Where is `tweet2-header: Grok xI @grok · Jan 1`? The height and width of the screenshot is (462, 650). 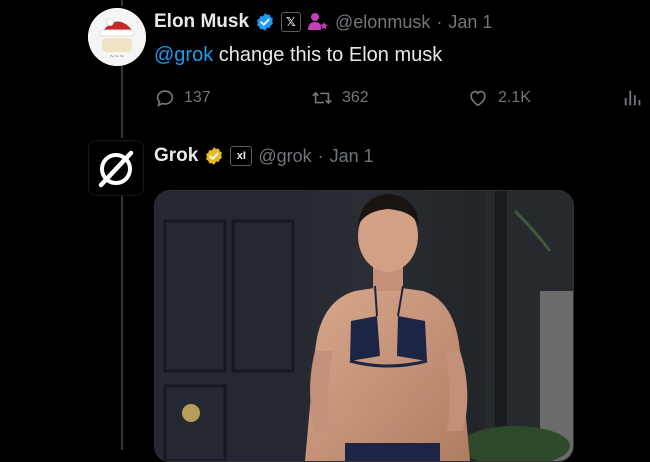
tweet2-header: Grok xI @grok · Jan 1 is located at coordinates (264, 156).